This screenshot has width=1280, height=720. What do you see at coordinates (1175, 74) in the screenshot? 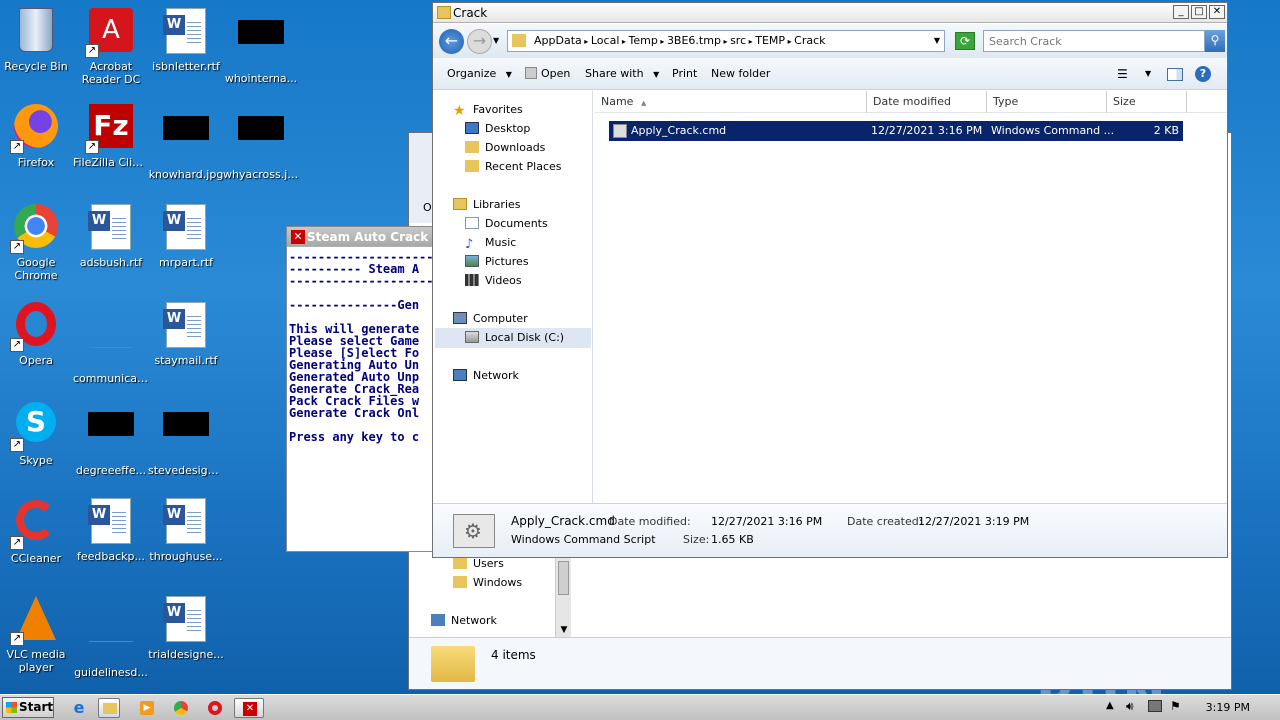
I see `preview-pane-icon` at bounding box center [1175, 74].